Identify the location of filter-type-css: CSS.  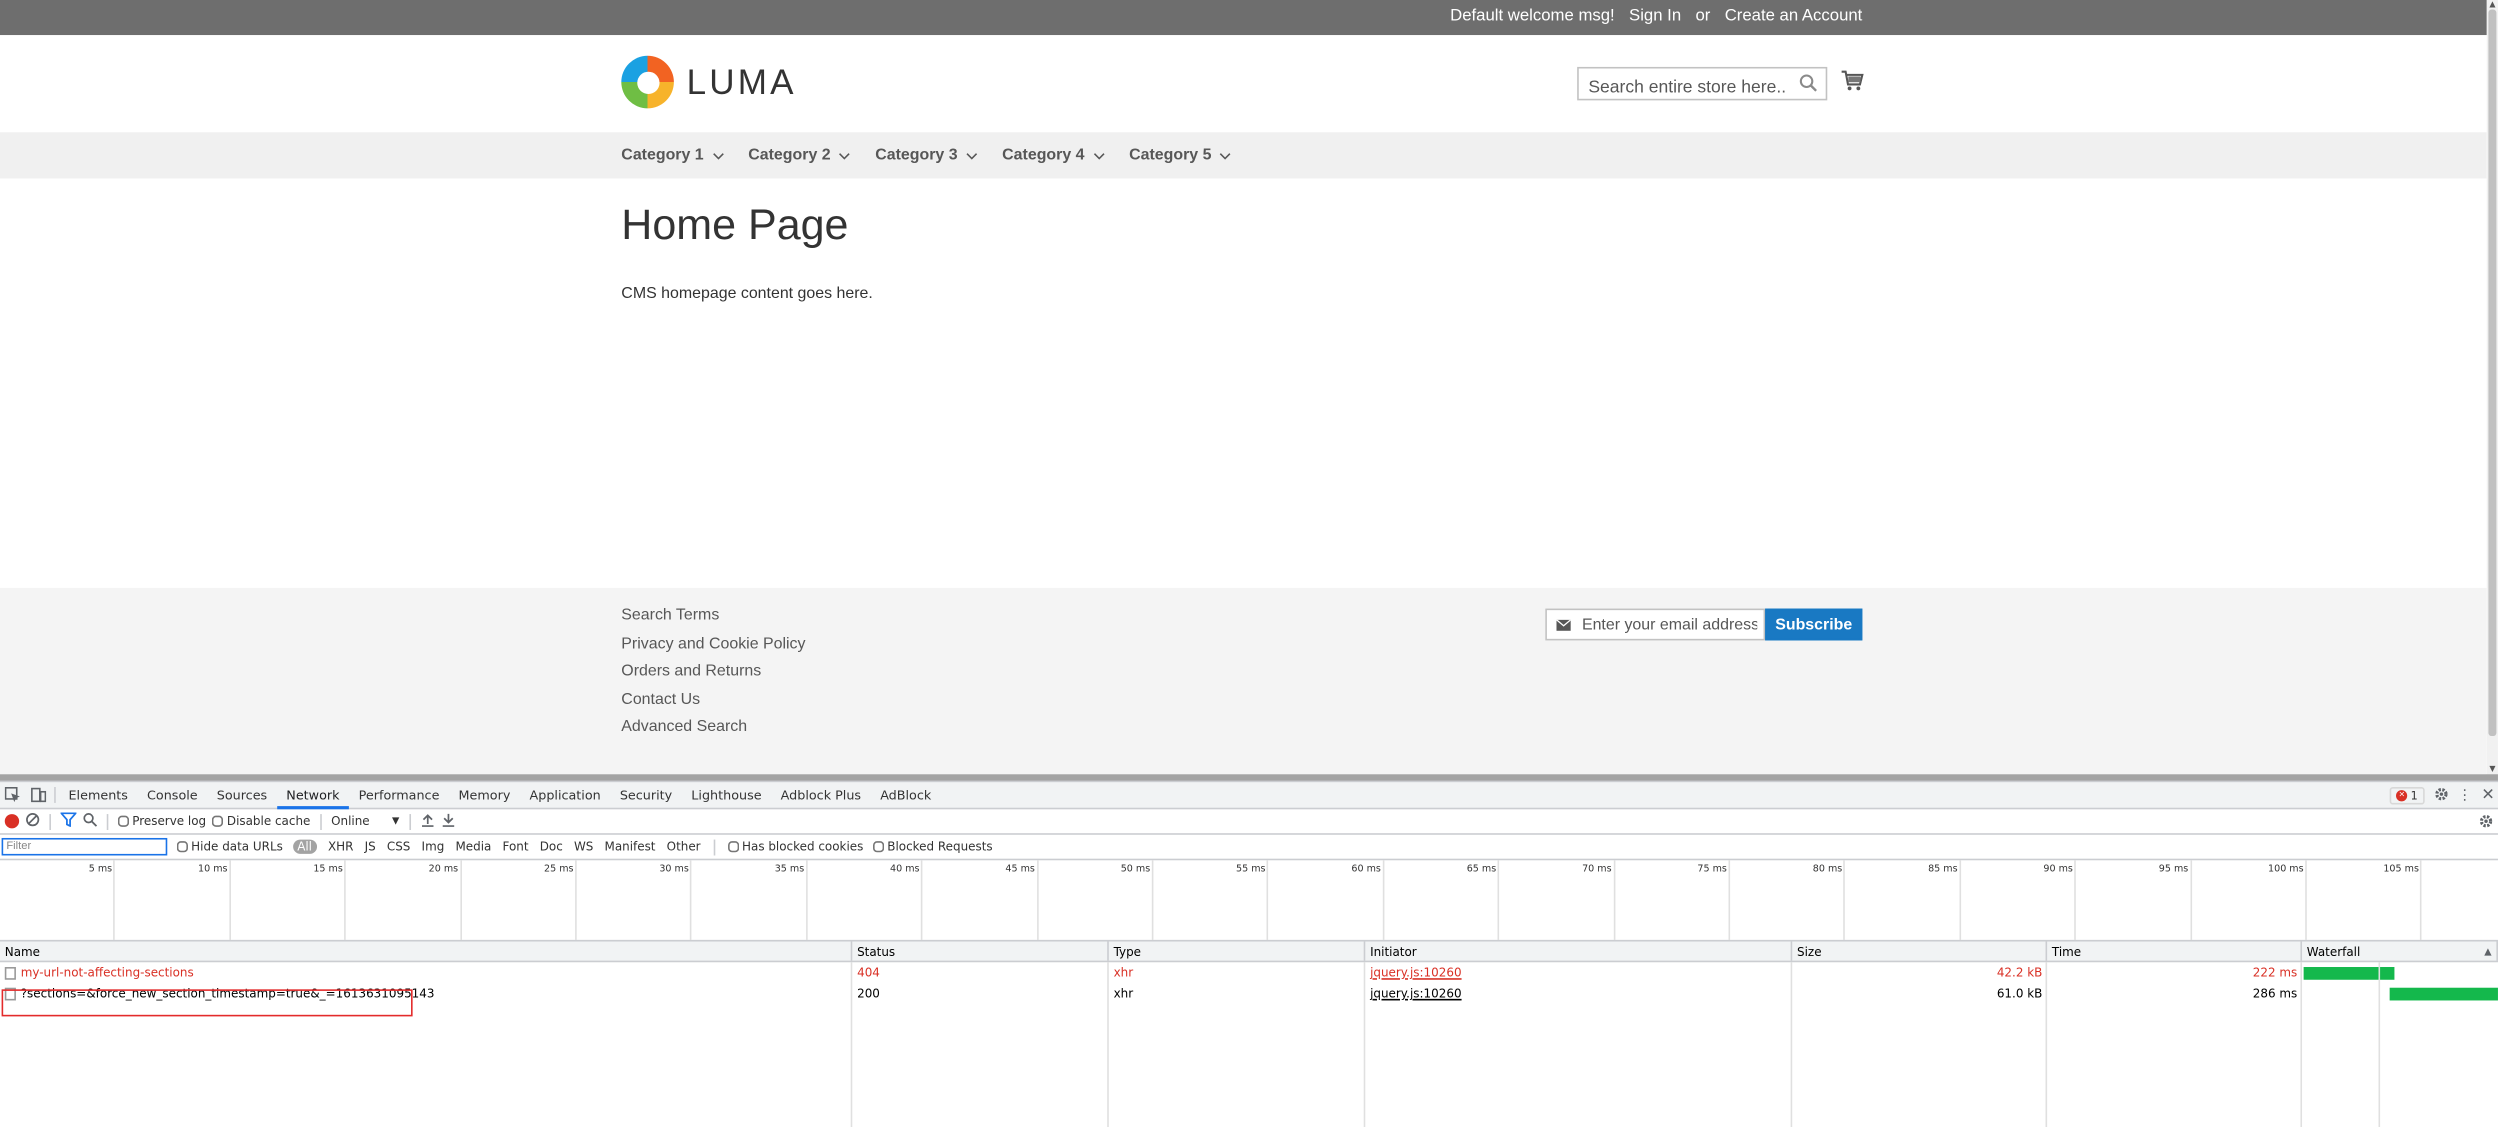
(399, 847).